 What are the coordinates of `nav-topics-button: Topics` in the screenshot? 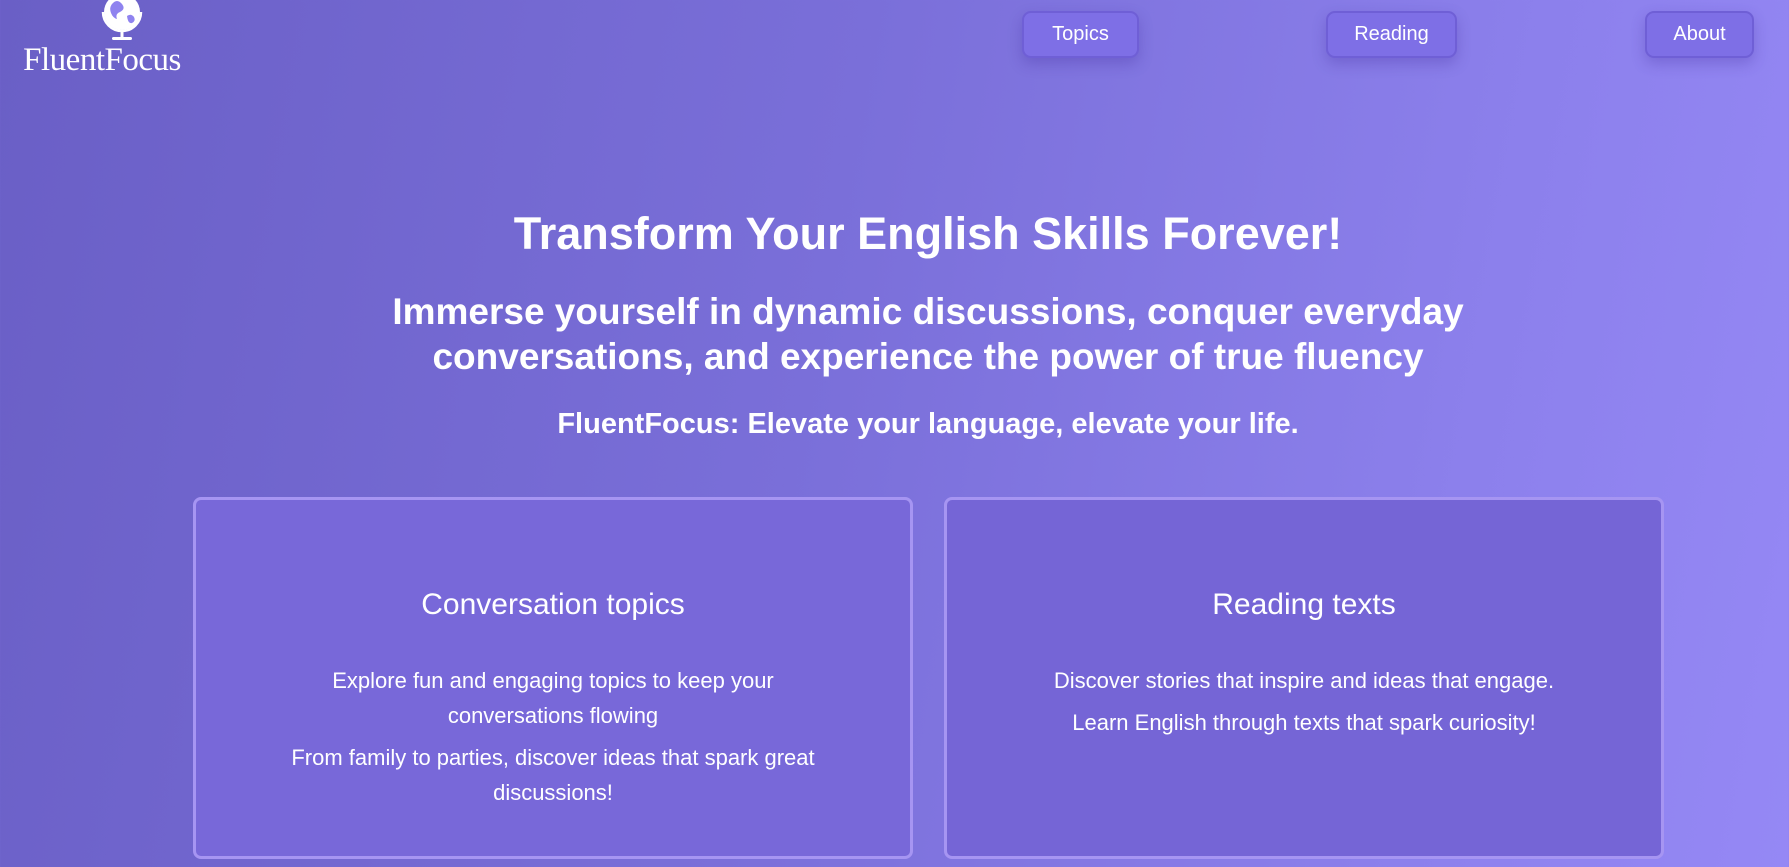 It's located at (1080, 34).